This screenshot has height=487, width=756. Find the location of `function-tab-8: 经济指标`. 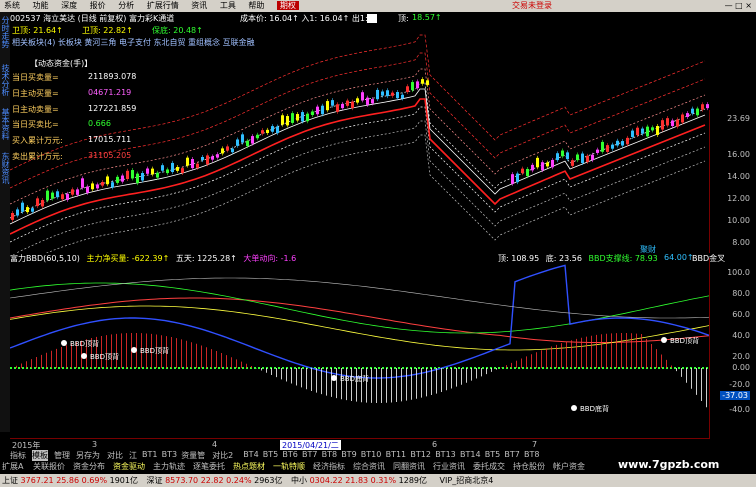

function-tab-8: 经济指标 is located at coordinates (329, 466).